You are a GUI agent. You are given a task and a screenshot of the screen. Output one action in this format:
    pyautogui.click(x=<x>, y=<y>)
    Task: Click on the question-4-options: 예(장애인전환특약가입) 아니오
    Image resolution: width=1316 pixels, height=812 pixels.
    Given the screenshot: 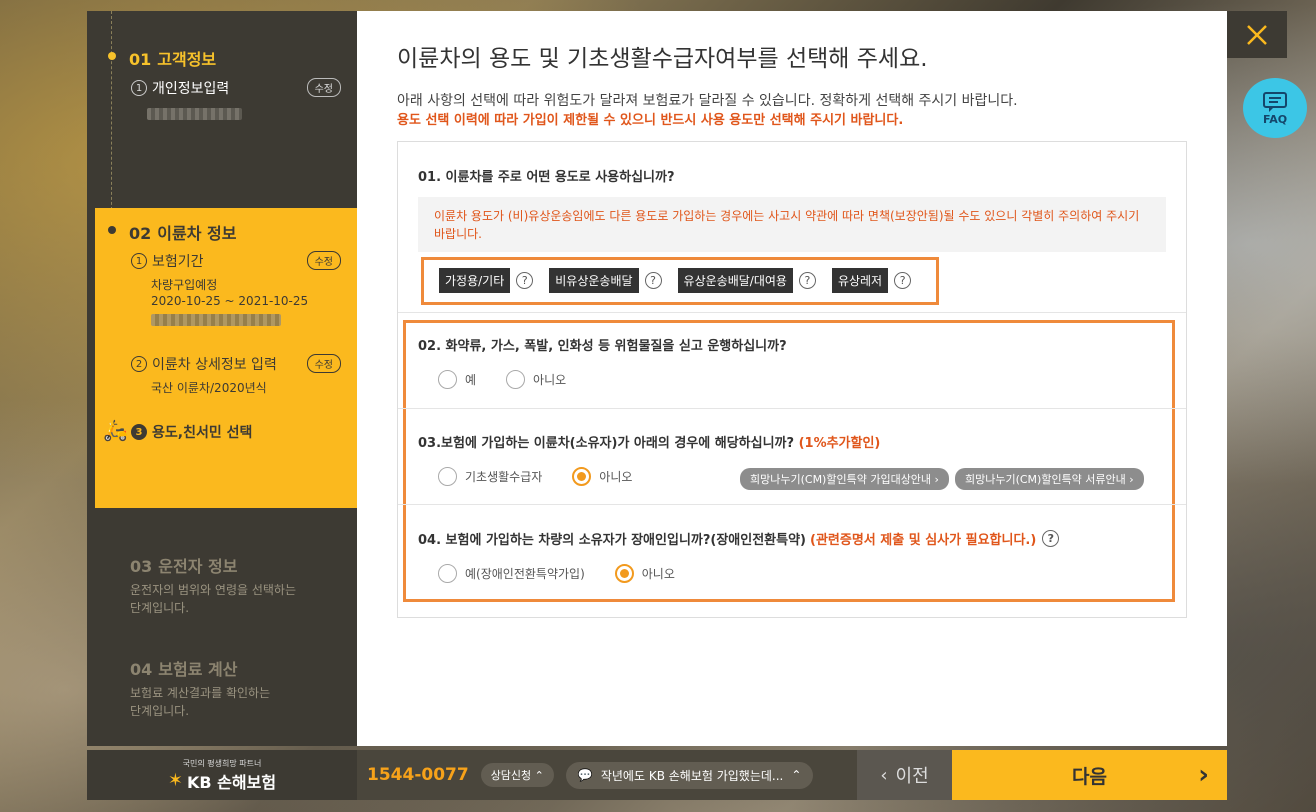 What is the action you would take?
    pyautogui.click(x=556, y=573)
    